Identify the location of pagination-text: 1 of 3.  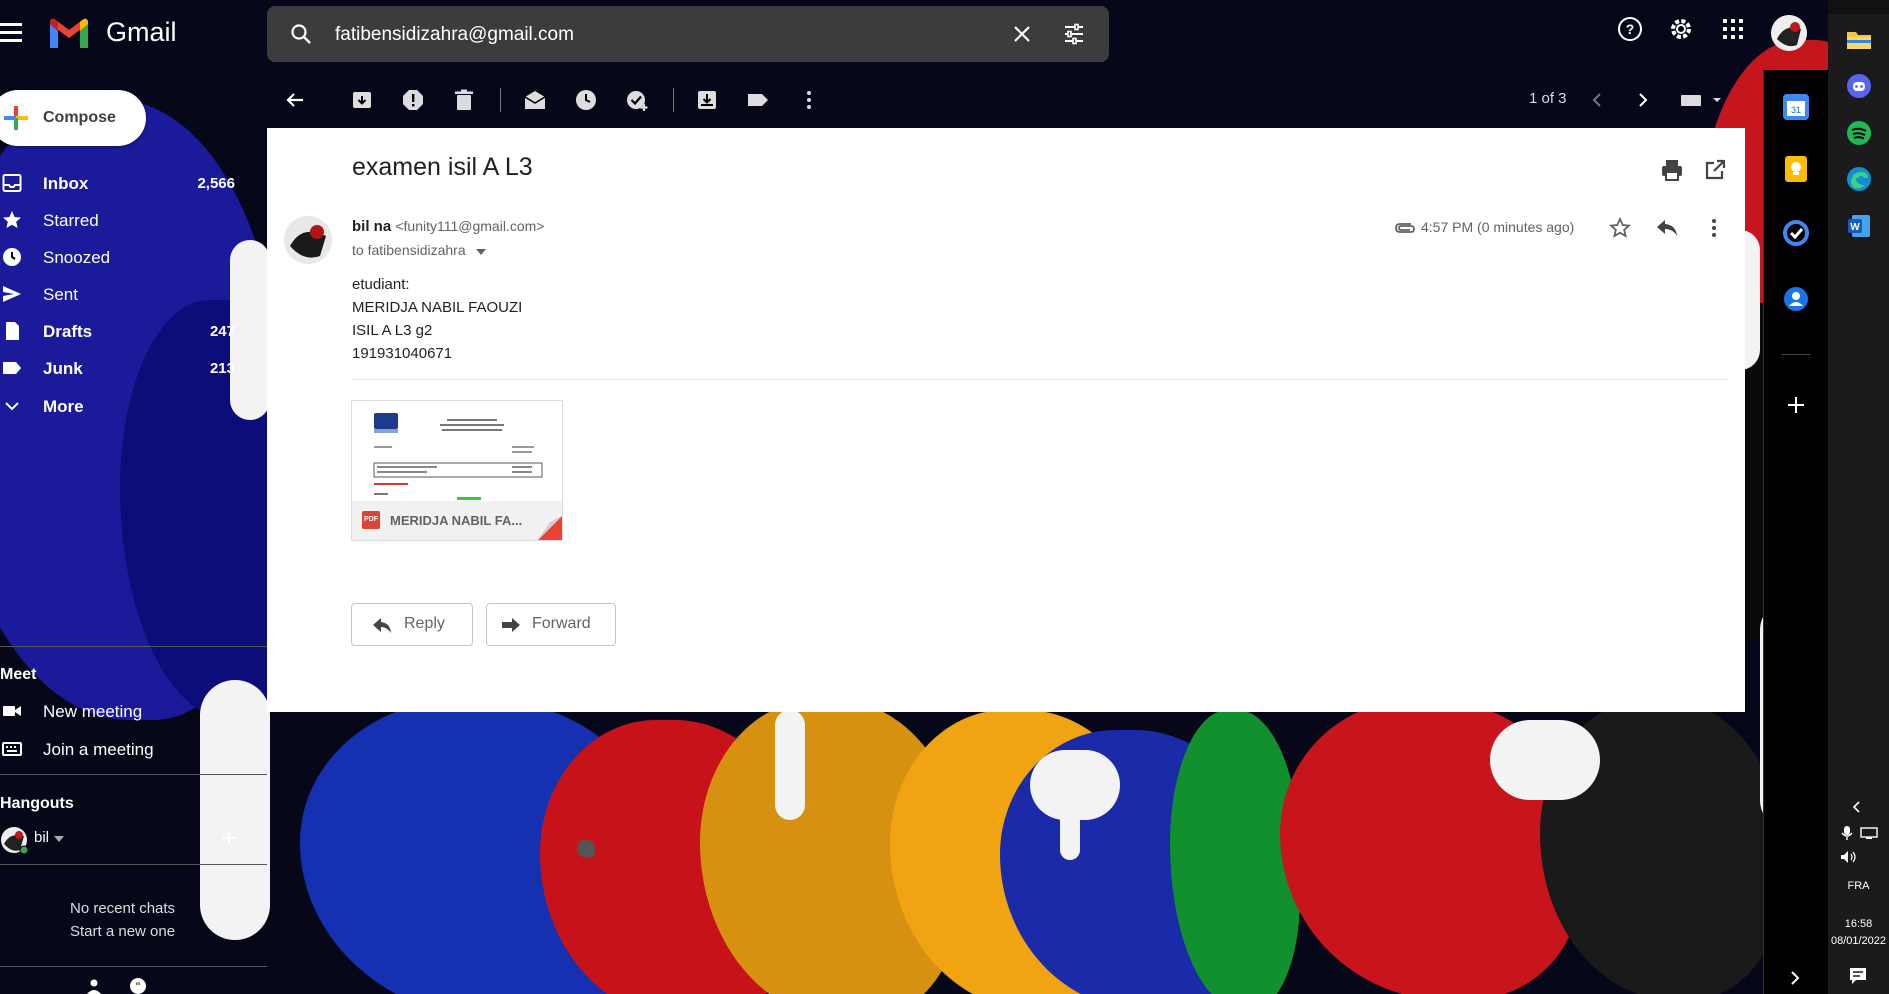
(1548, 98).